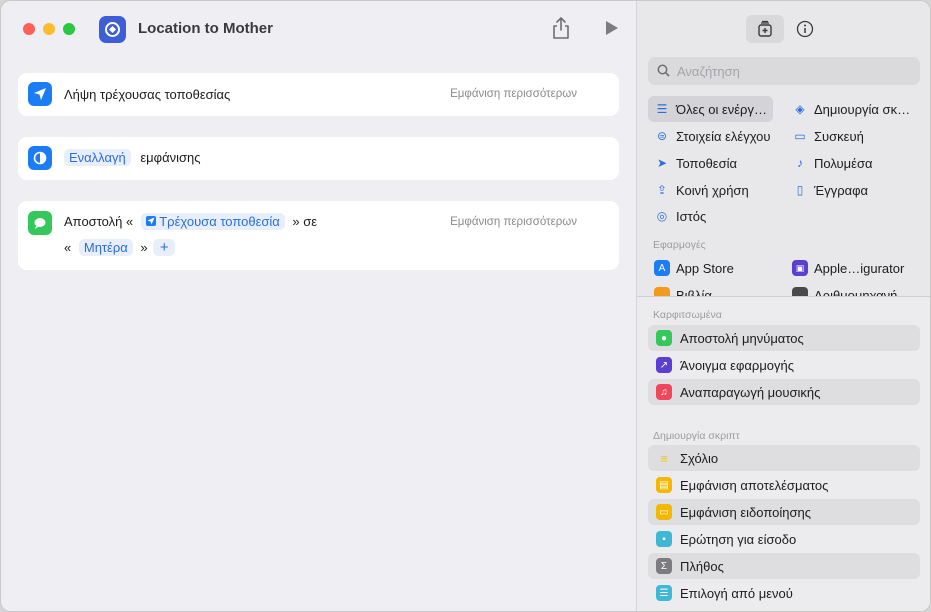 This screenshot has height=612, width=931. I want to click on alert-icon: ▭, so click(664, 512).